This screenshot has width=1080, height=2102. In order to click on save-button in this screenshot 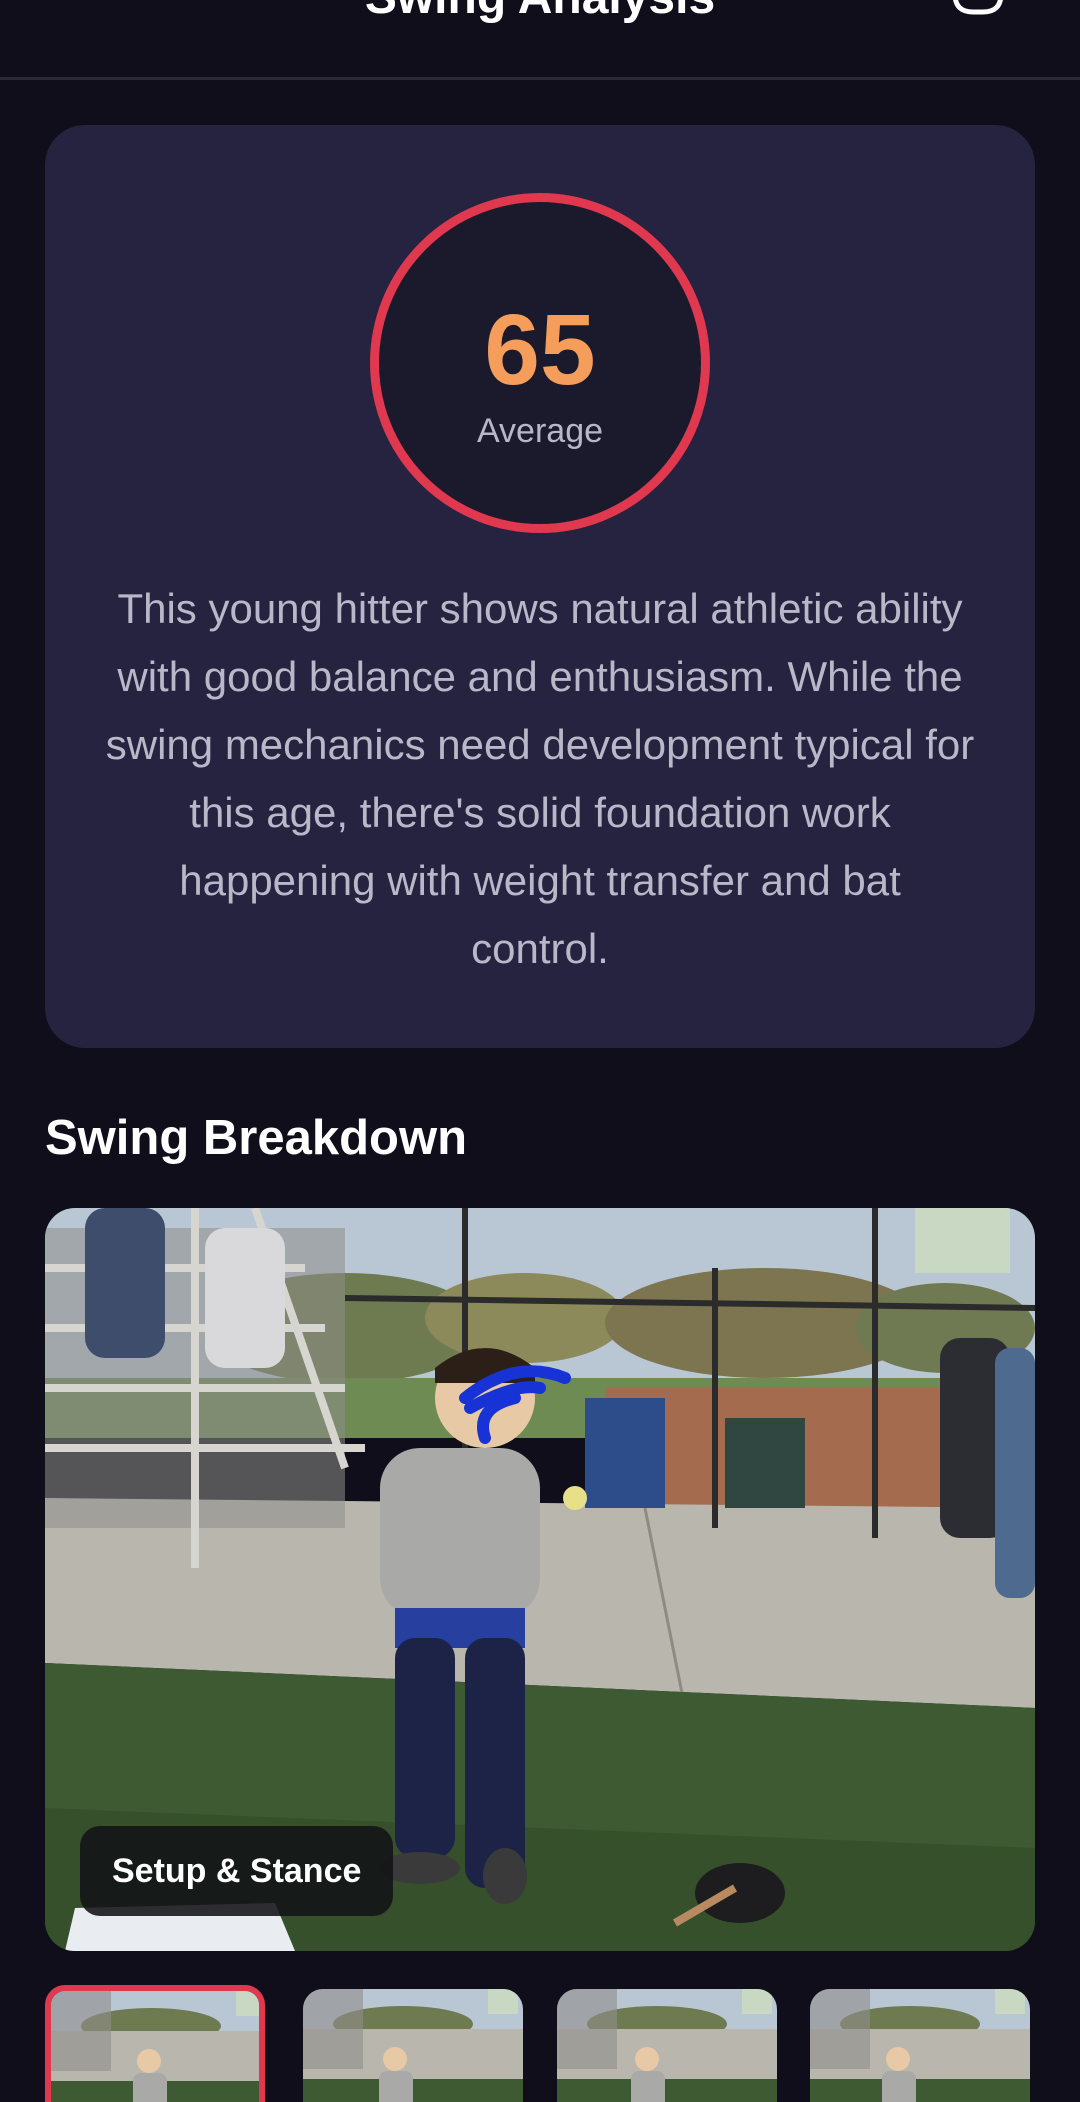, I will do `click(978, 10)`.